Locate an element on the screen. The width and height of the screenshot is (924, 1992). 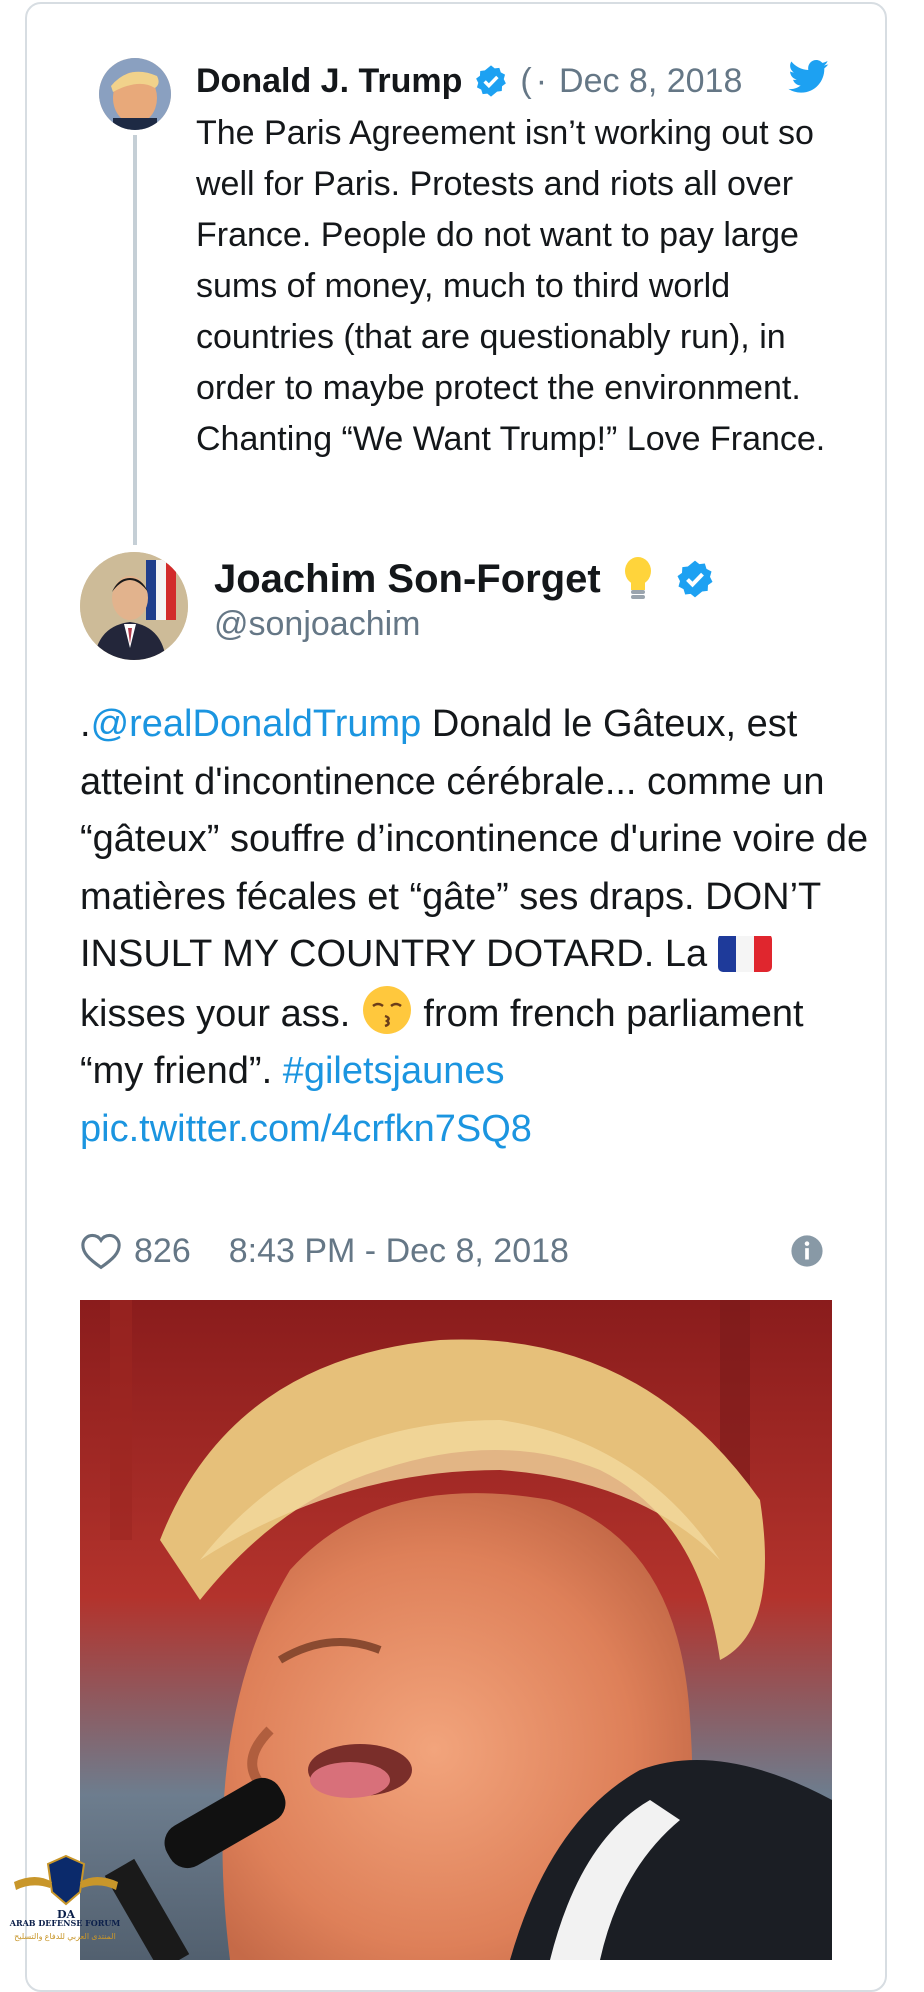
quoted-date: Dec 8, 2018 is located at coordinates (650, 81).